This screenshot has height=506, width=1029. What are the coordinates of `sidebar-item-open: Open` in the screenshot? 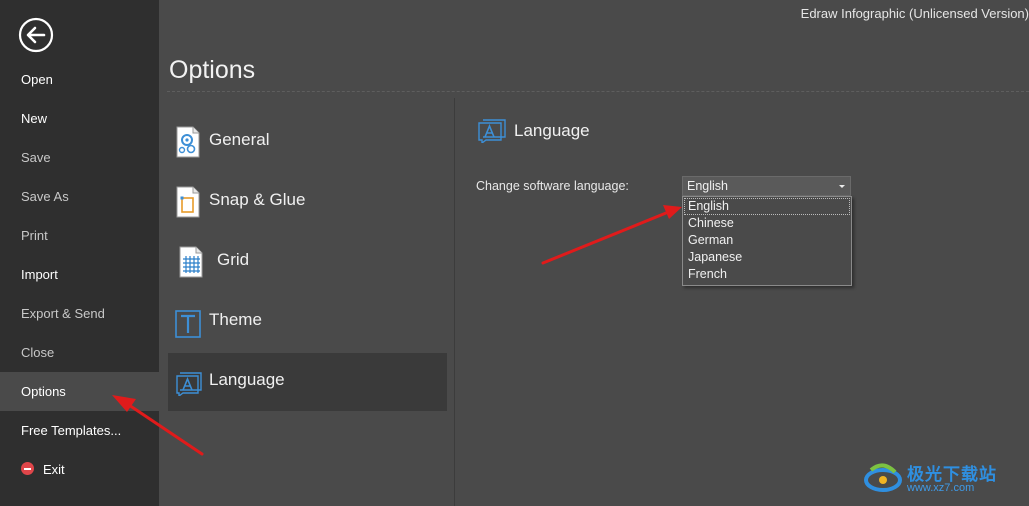 It's located at (79, 79).